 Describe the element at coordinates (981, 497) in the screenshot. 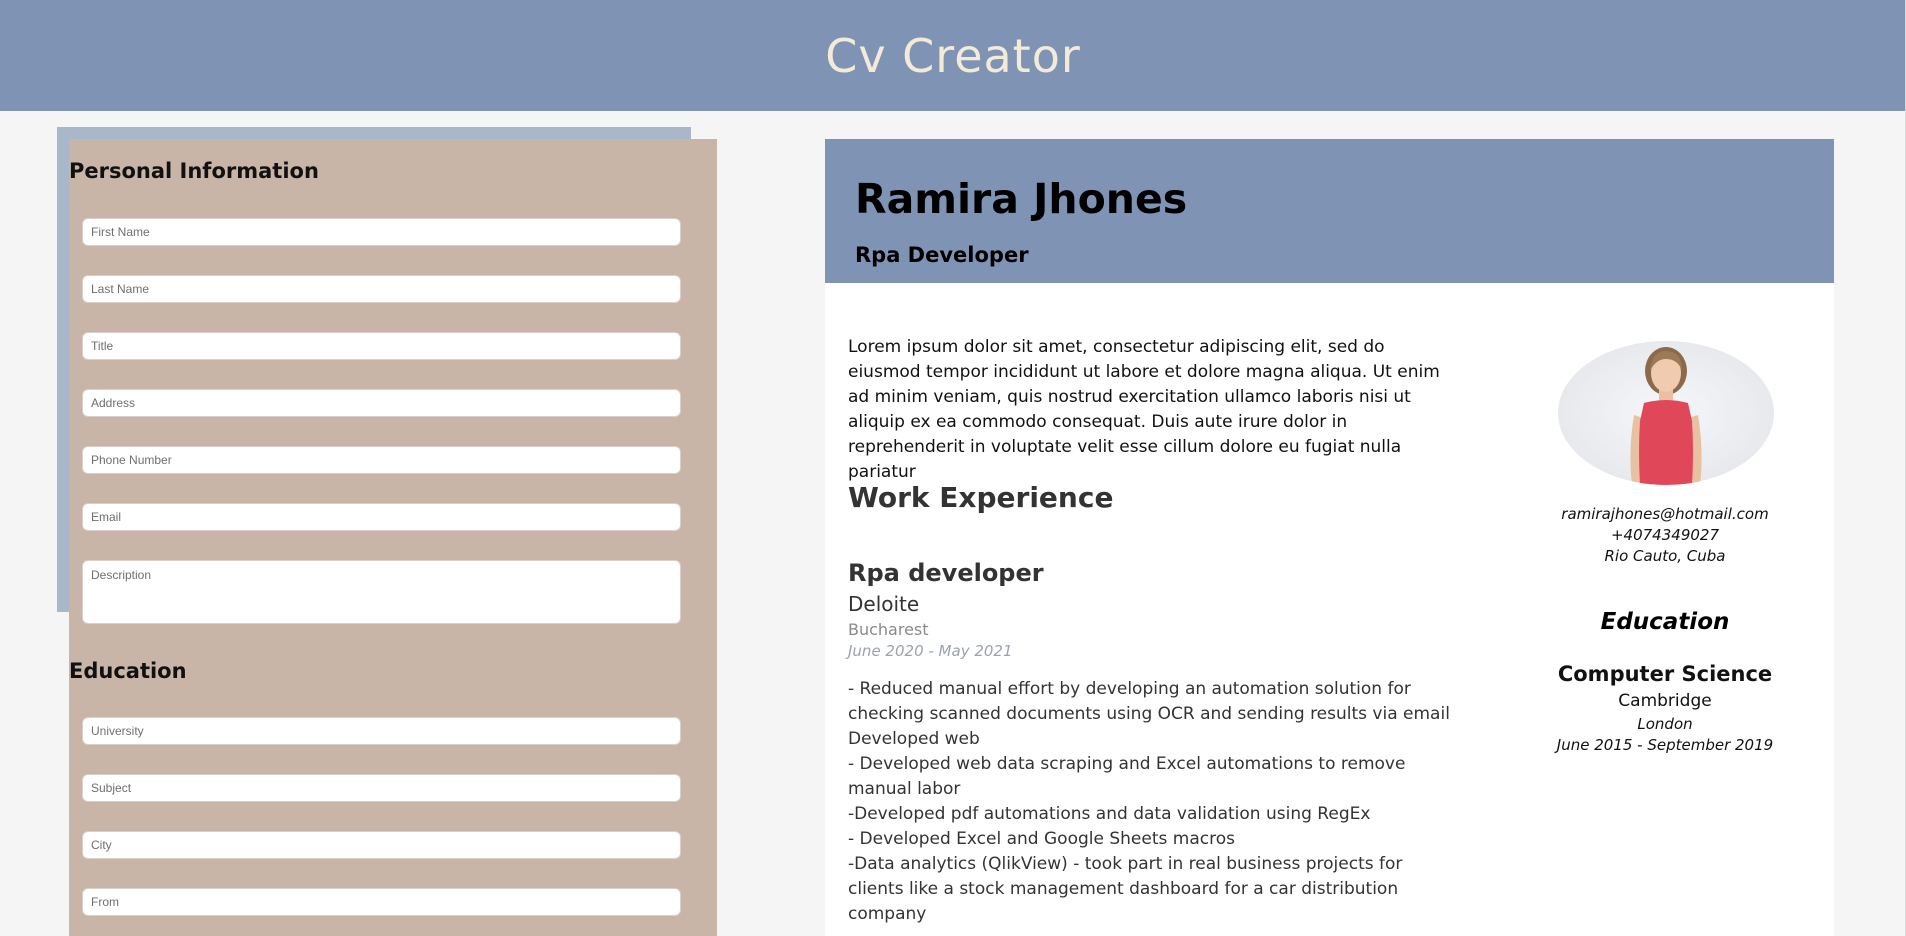

I see `work-experience-heading: Work Experience` at that location.